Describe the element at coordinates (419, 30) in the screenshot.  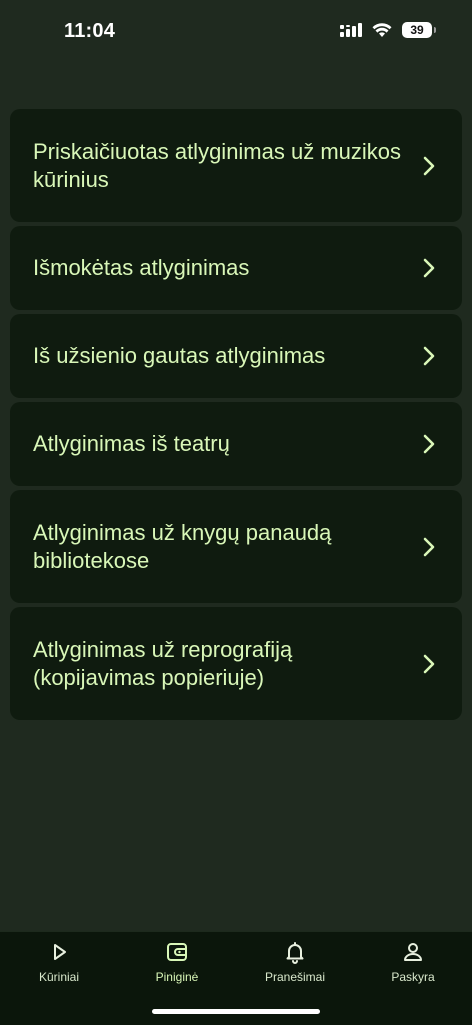
I see `battery-icon: 39` at that location.